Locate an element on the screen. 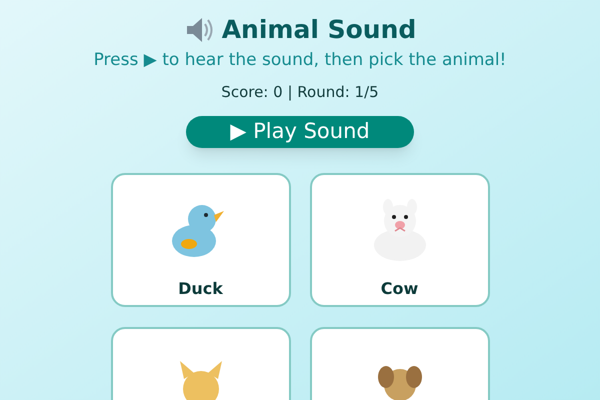  animal-choice-card: Duck is located at coordinates (200, 239).